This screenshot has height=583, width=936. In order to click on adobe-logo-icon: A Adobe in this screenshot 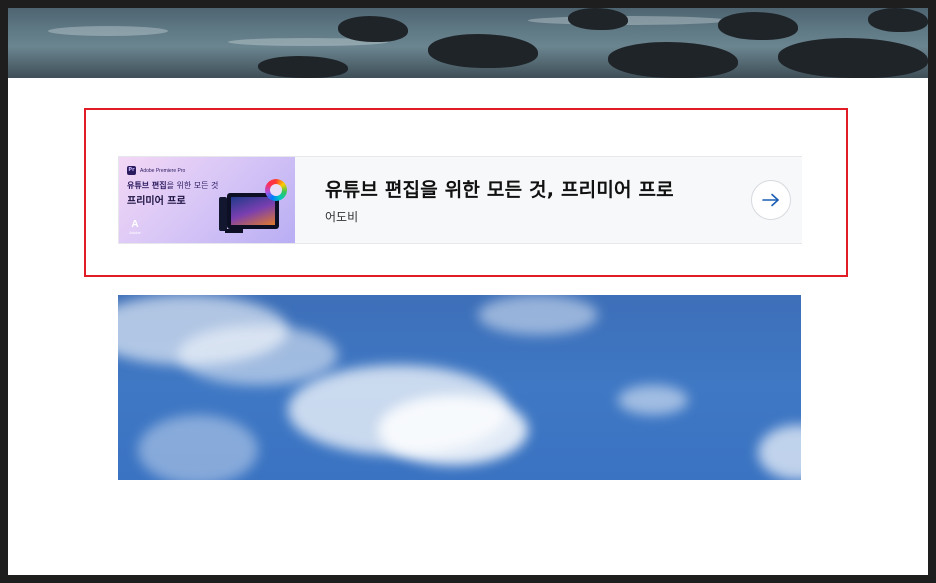, I will do `click(135, 227)`.